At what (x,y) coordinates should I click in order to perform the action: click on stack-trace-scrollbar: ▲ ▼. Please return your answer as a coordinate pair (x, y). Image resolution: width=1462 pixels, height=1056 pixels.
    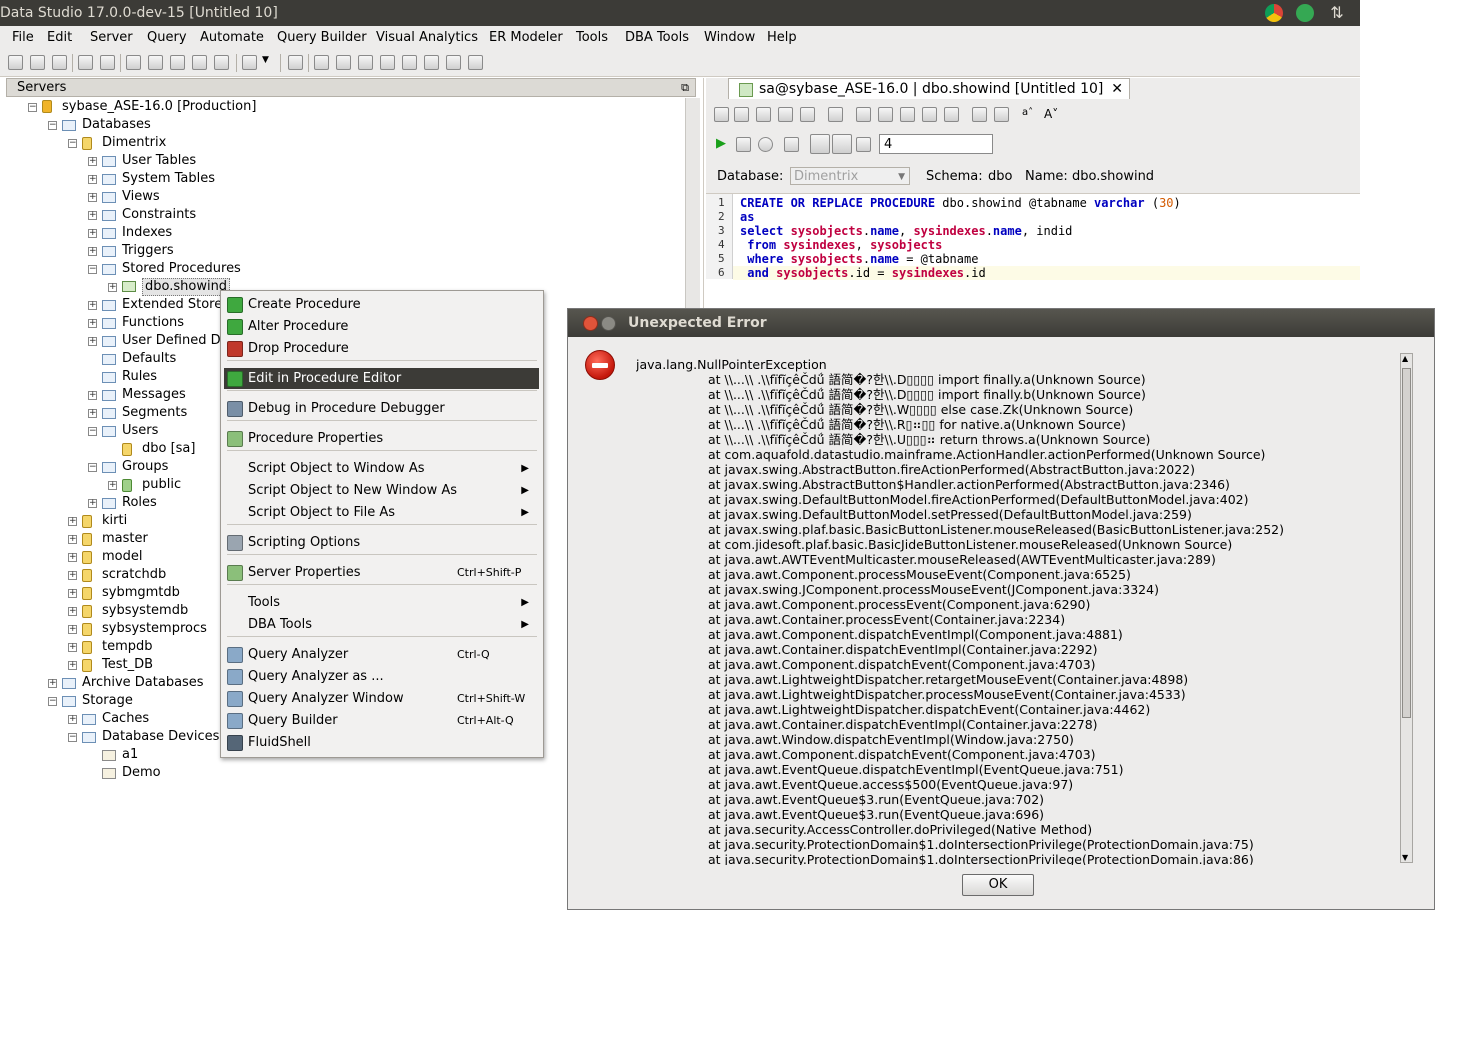
    Looking at the image, I should click on (1406, 608).